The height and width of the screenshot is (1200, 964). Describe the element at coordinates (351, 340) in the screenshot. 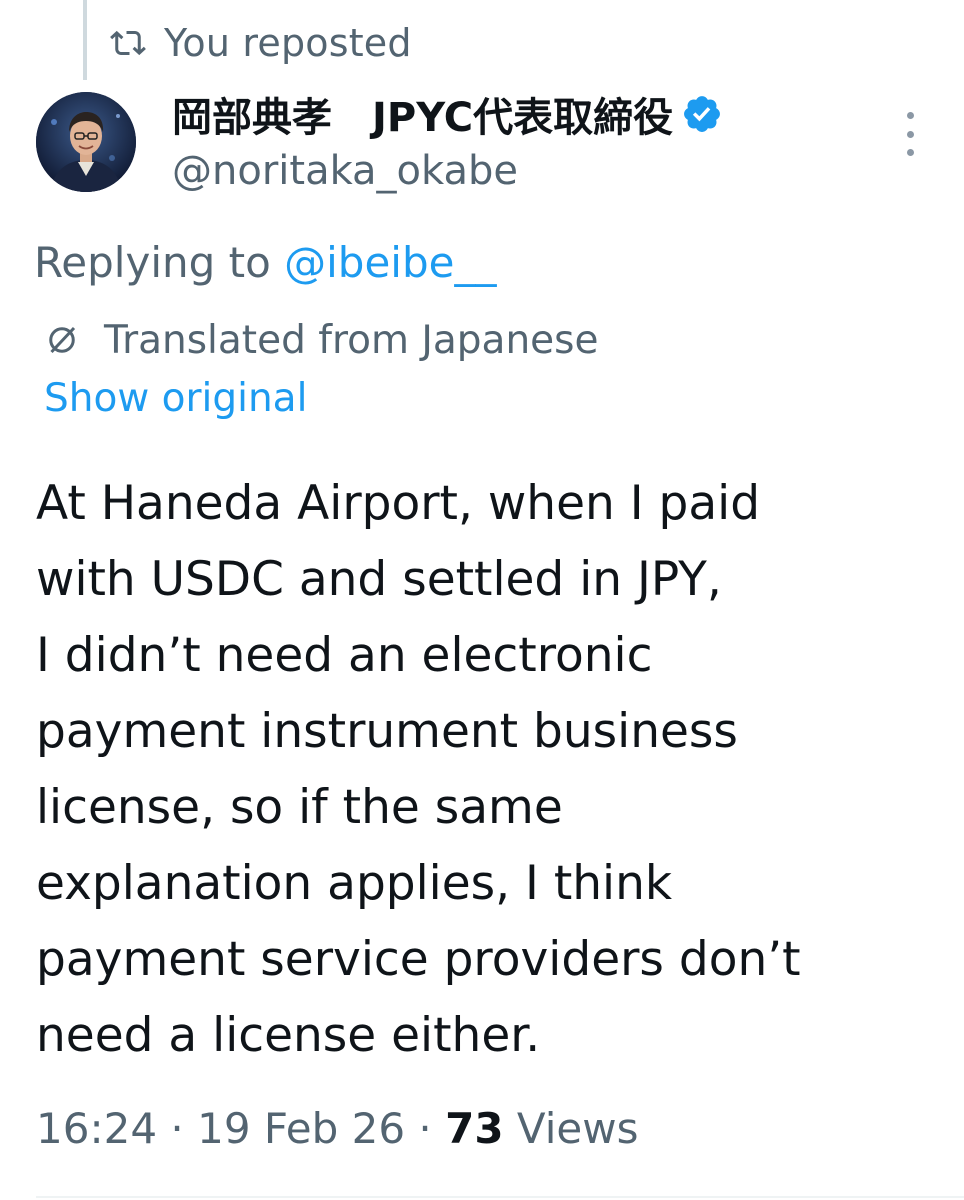

I see `translated-label: Translated from Japanese` at that location.